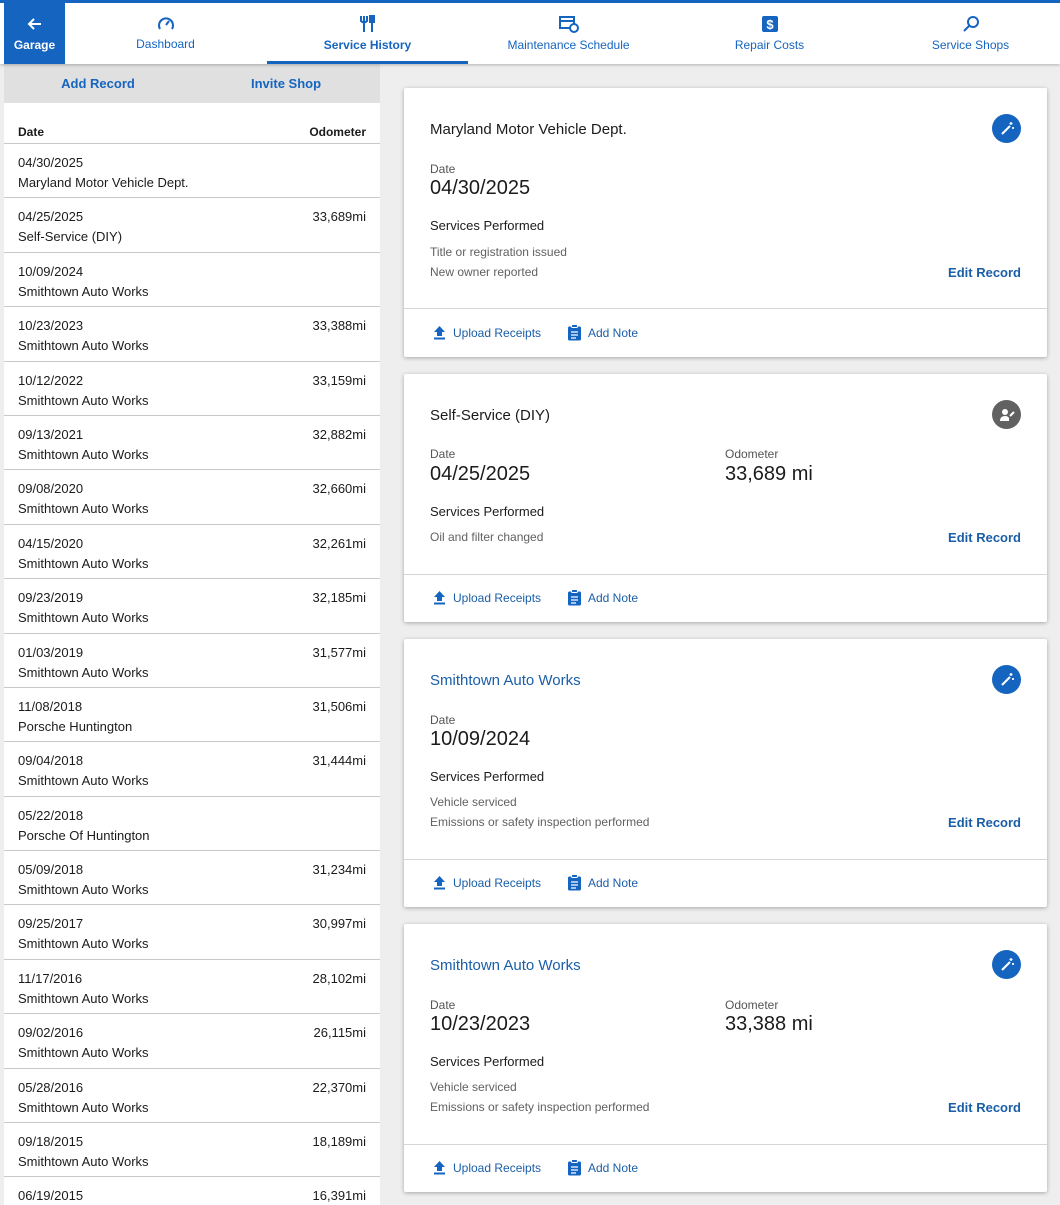 This screenshot has height=1205, width=1060. I want to click on list-item-shop: Porsche Huntington, so click(75, 726).